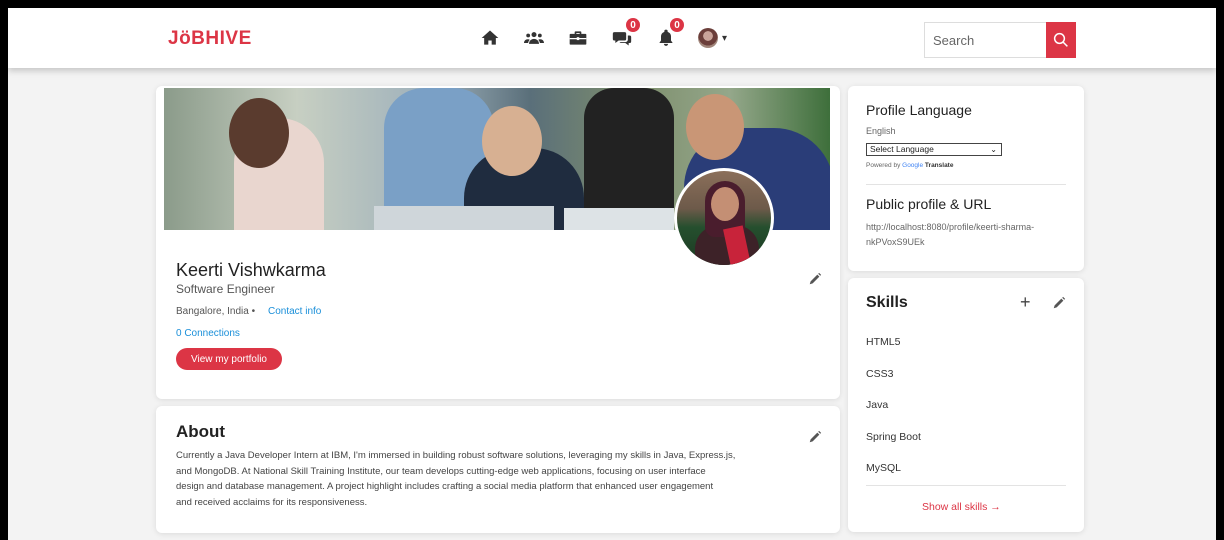 The image size is (1224, 540). I want to click on powered-by-label: Powered by, so click(883, 165).